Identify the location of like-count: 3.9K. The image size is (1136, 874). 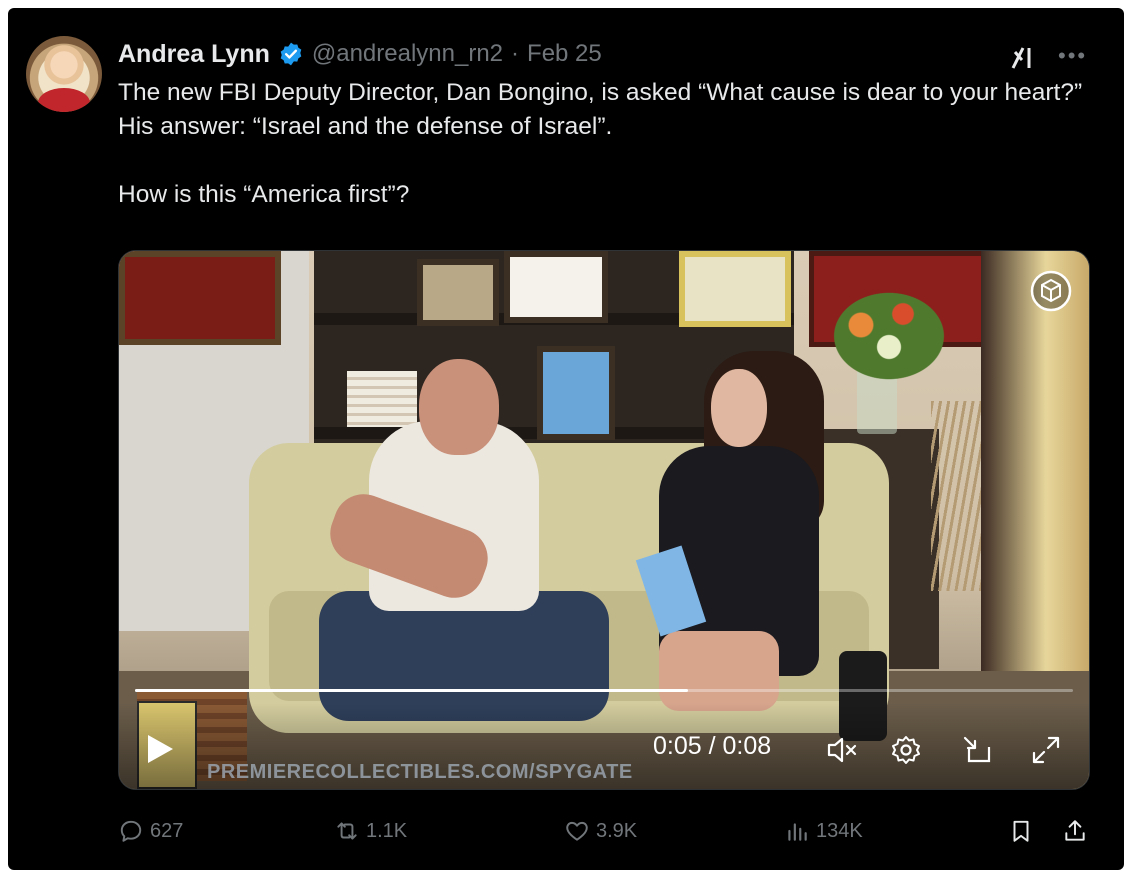
(617, 830).